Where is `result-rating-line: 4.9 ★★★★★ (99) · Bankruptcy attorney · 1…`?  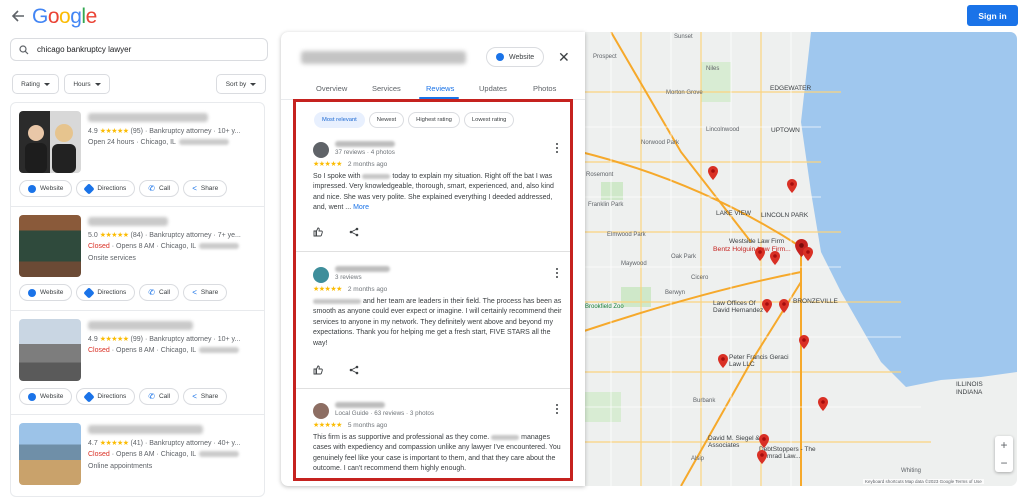 result-rating-line: 4.9 ★★★★★ (99) · Bankruptcy attorney · 1… is located at coordinates (164, 339).